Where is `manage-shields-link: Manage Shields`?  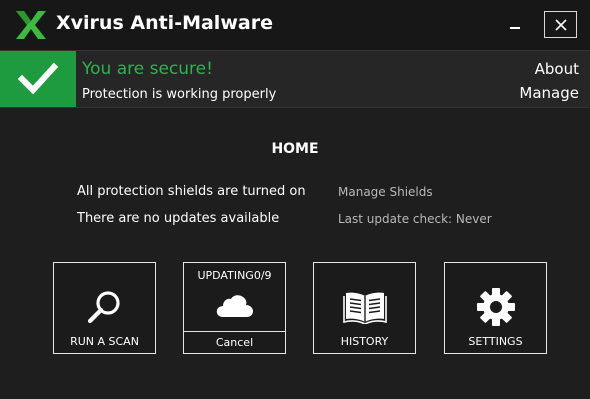
manage-shields-link: Manage Shields is located at coordinates (385, 192).